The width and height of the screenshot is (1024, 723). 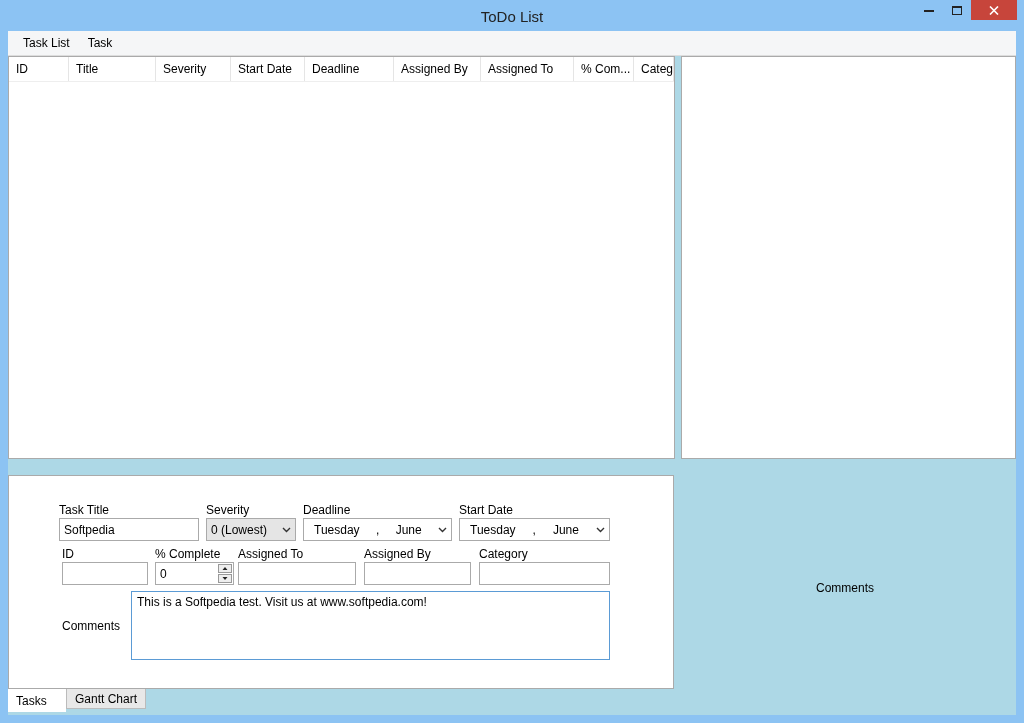 What do you see at coordinates (112, 69) in the screenshot?
I see `column-header: Title` at bounding box center [112, 69].